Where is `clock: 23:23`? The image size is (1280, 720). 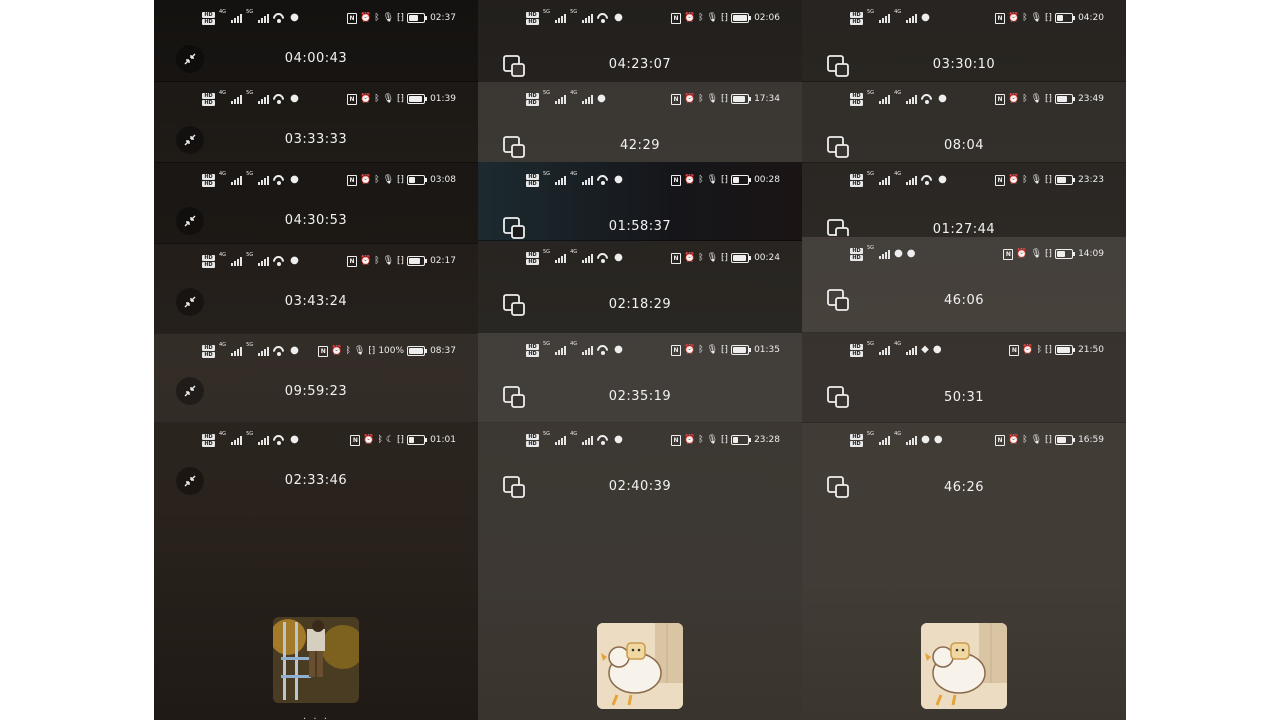
clock: 23:23 is located at coordinates (1091, 180).